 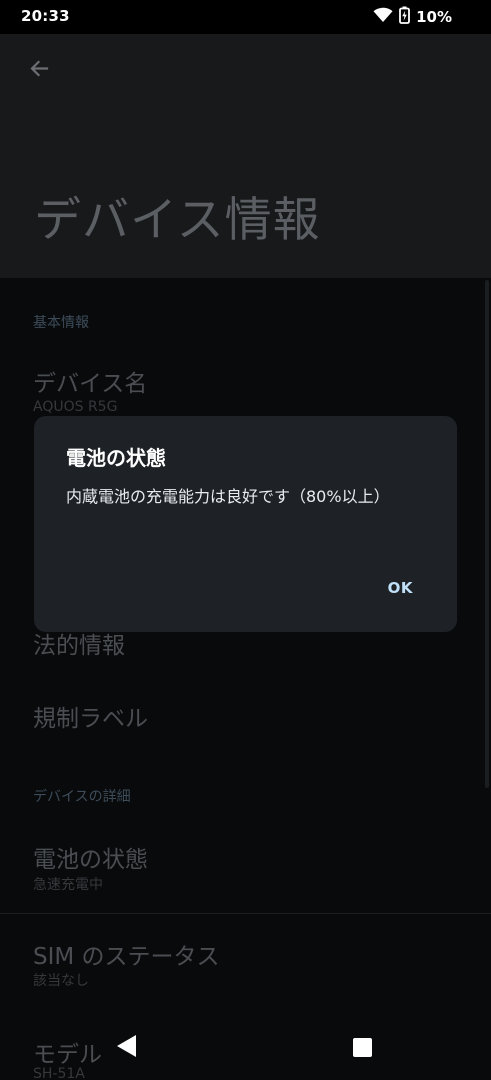 I want to click on section-header-device-details: デバイスの詳細, so click(x=82, y=797).